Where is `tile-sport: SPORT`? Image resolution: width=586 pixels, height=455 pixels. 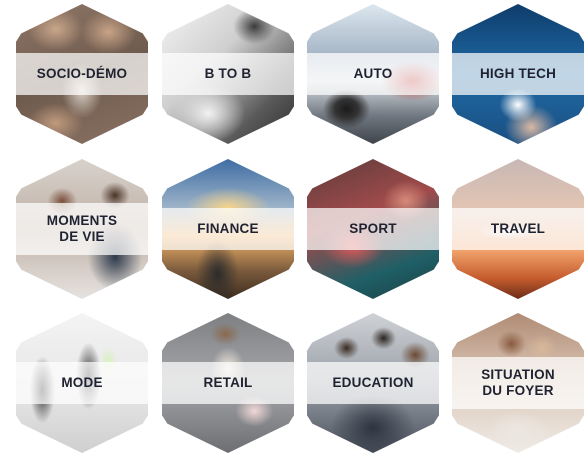
tile-sport: SPORT is located at coordinates (373, 229).